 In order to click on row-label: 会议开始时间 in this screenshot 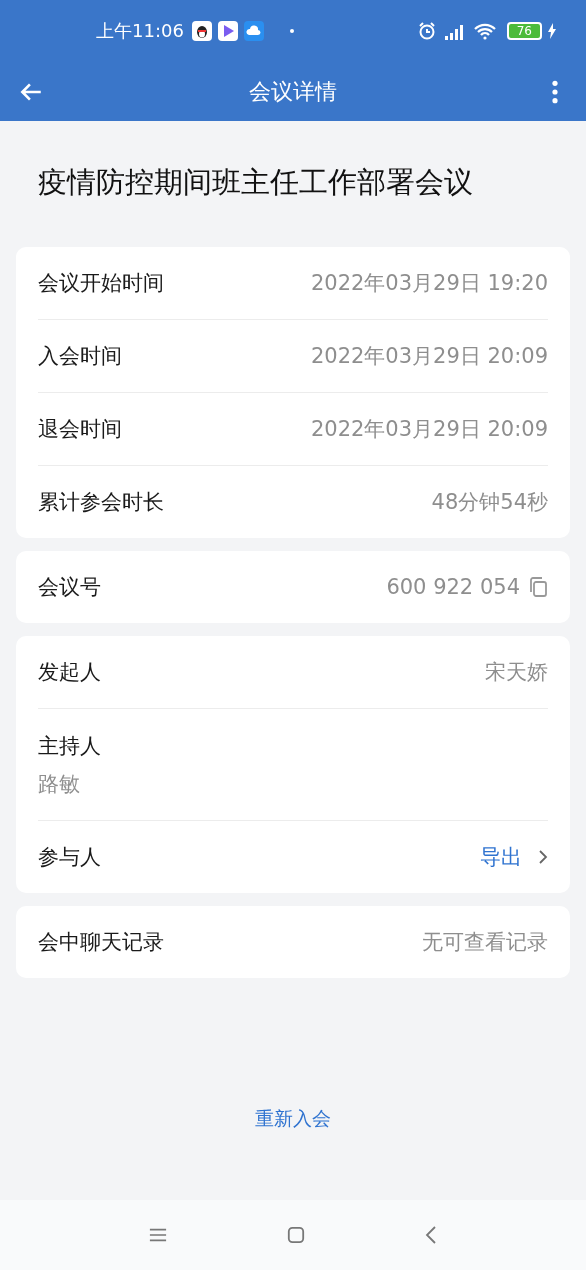, I will do `click(101, 283)`.